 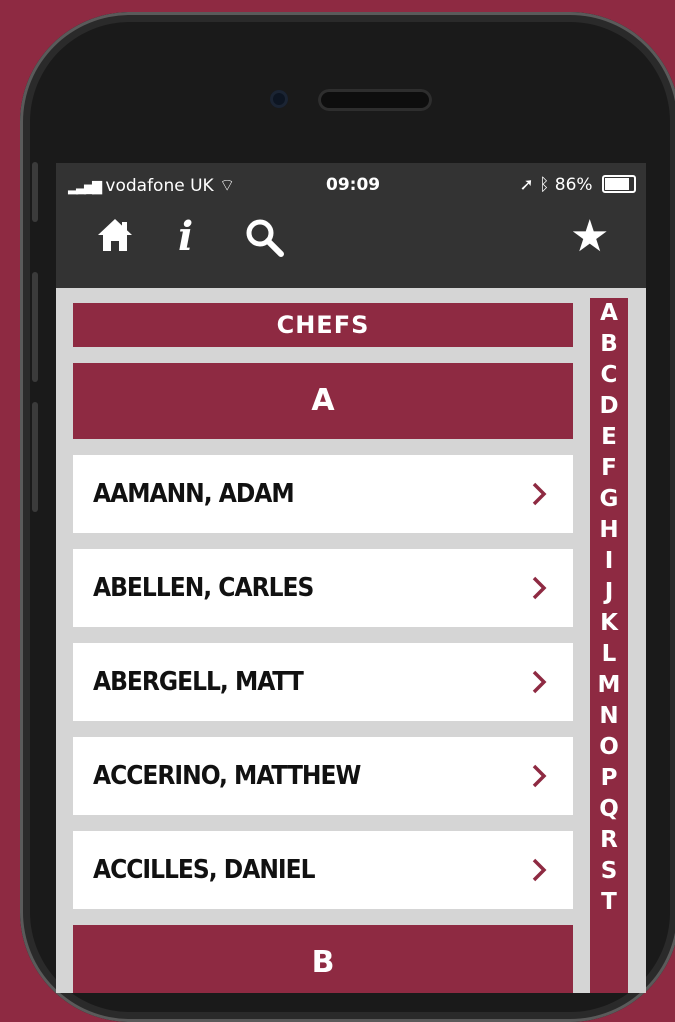 I want to click on alphabet-index: A B C D E F G H I J K L M N O P Q R S T, so click(x=609, y=645).